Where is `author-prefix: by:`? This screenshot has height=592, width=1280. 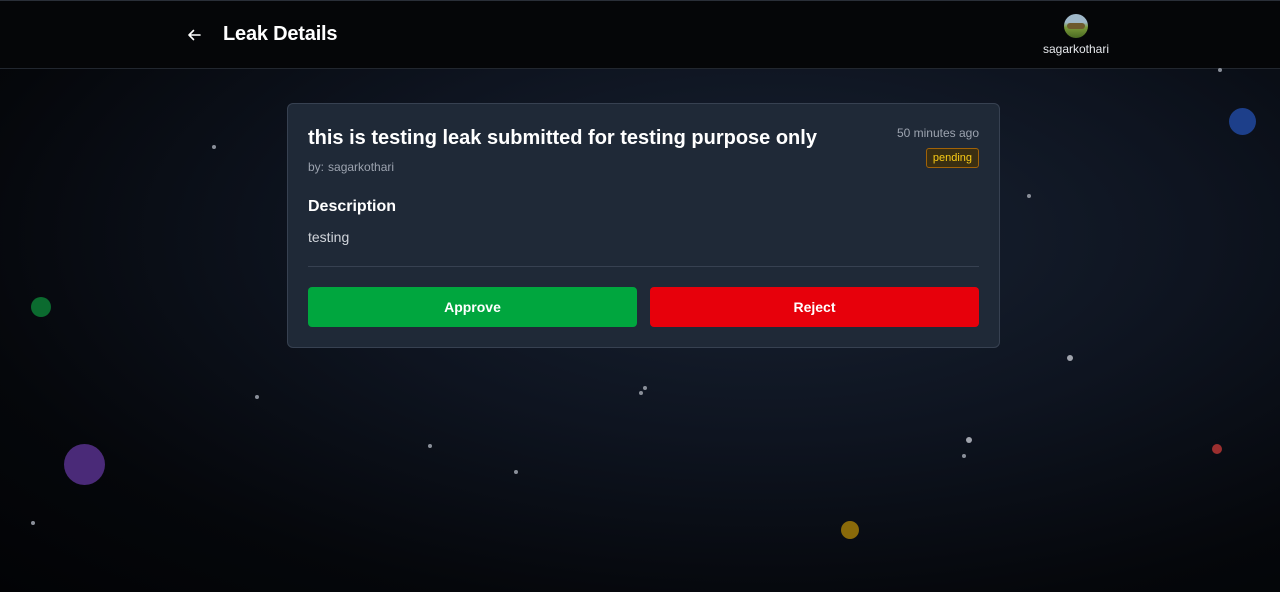
author-prefix: by: is located at coordinates (316, 167).